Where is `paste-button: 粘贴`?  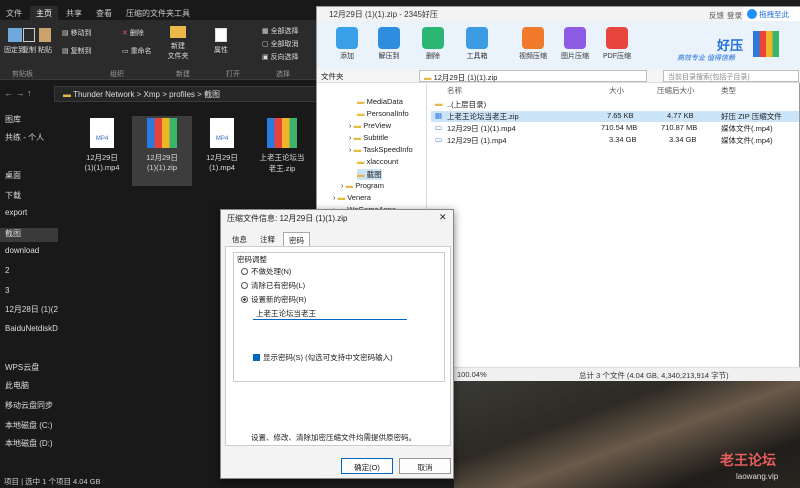
paste-button: 粘贴 is located at coordinates (45, 41).